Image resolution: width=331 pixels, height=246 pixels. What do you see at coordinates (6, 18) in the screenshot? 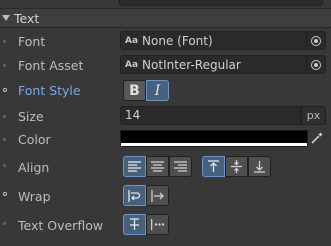
I see `foldout-arrow-icon` at bounding box center [6, 18].